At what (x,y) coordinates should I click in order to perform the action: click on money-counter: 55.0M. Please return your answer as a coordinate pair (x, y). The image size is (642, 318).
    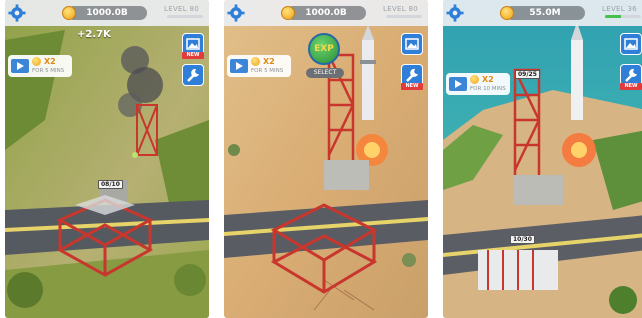
    Looking at the image, I should click on (542, 13).